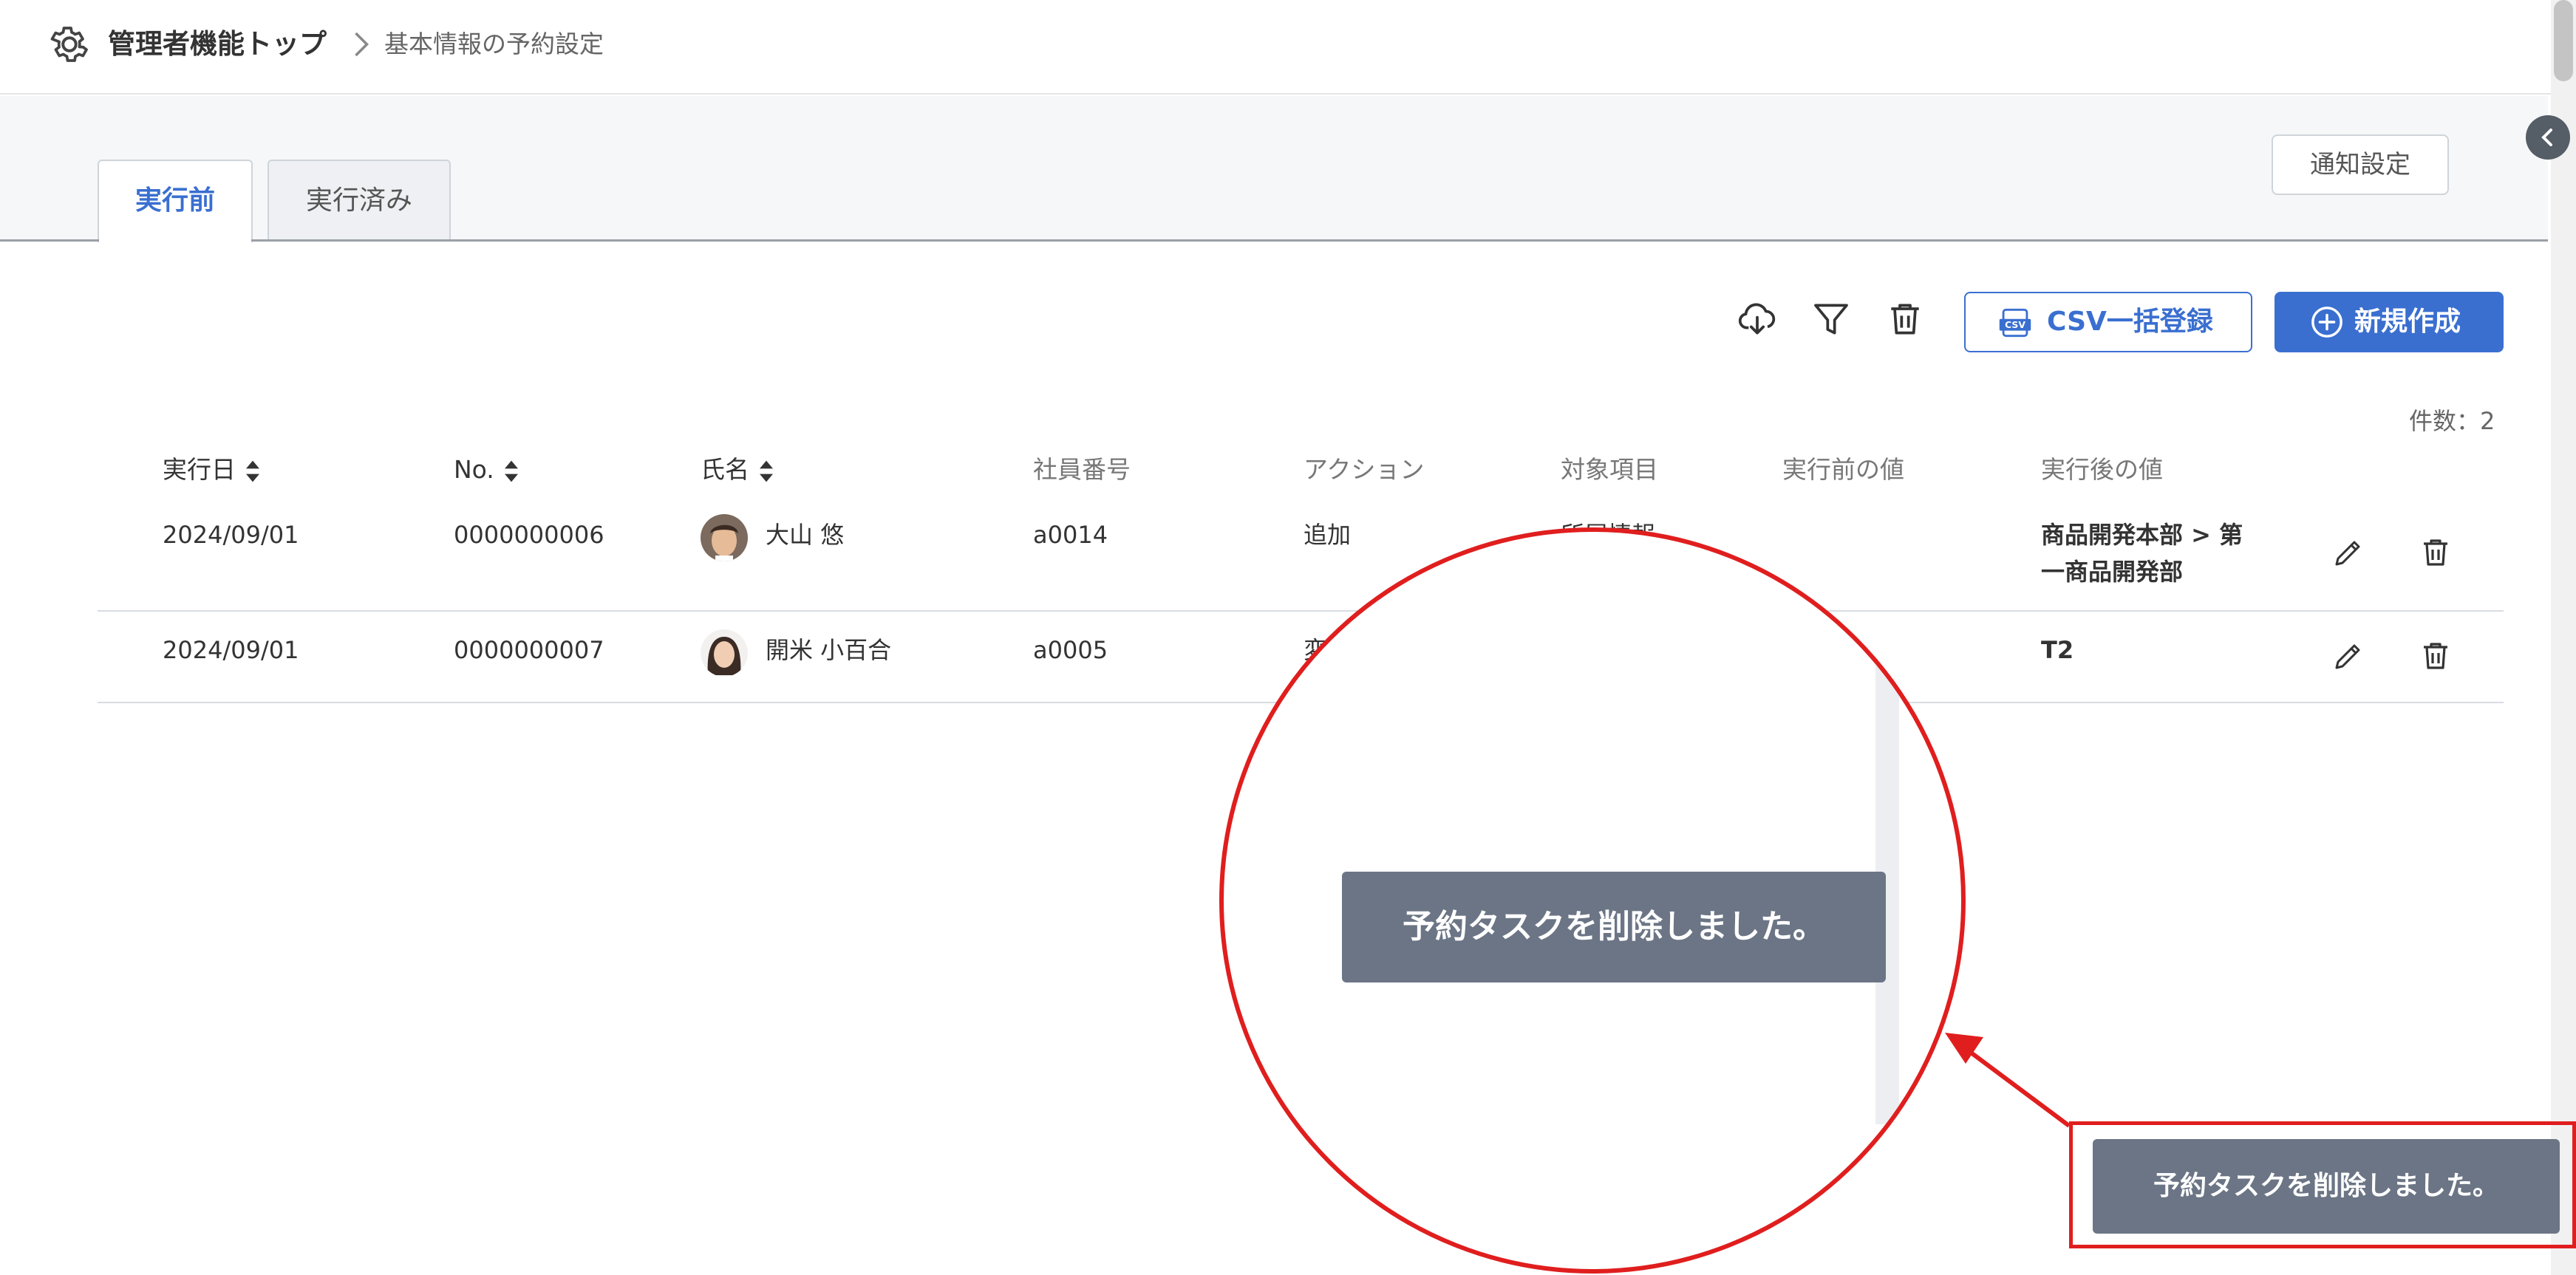 The image size is (2576, 1275). What do you see at coordinates (805, 535) in the screenshot?
I see `cell-name: 大山 悠` at bounding box center [805, 535].